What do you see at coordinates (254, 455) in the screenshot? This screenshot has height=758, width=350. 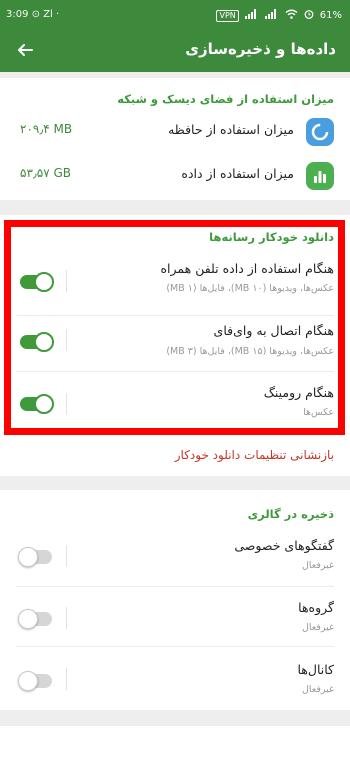 I see `reset-auto-download-button: بازنشانی تنظیمات دانلود خودکار` at bounding box center [254, 455].